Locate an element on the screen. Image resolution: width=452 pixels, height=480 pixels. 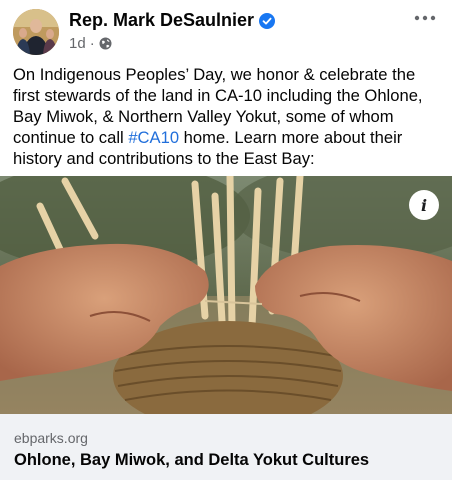
author-name: Rep. Mark DeSaulnier is located at coordinates (172, 20).